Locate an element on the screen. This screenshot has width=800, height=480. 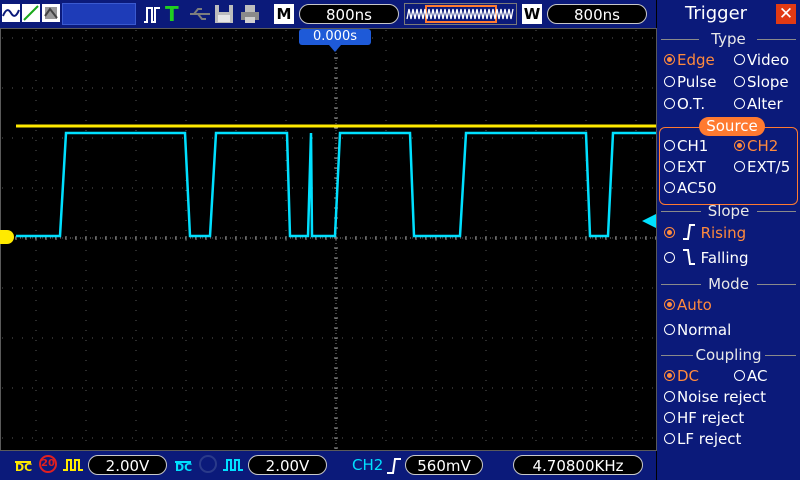
coupling-option-noise-reject: Noise reject is located at coordinates (715, 397).